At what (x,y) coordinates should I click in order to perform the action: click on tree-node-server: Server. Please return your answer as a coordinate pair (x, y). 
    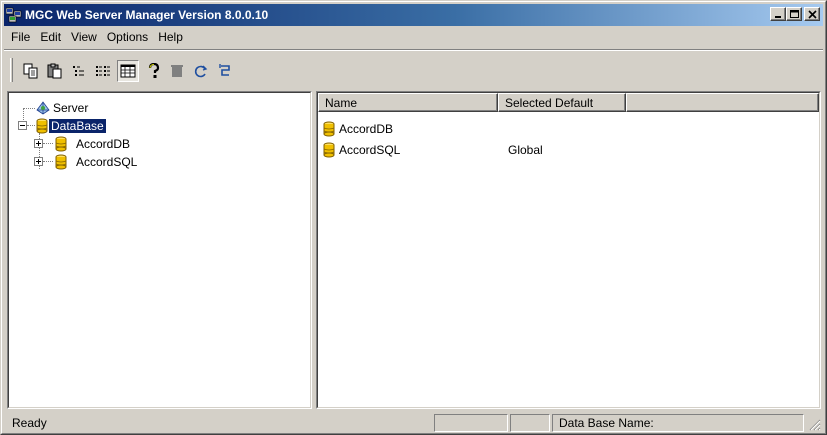
    Looking at the image, I should click on (62, 107).